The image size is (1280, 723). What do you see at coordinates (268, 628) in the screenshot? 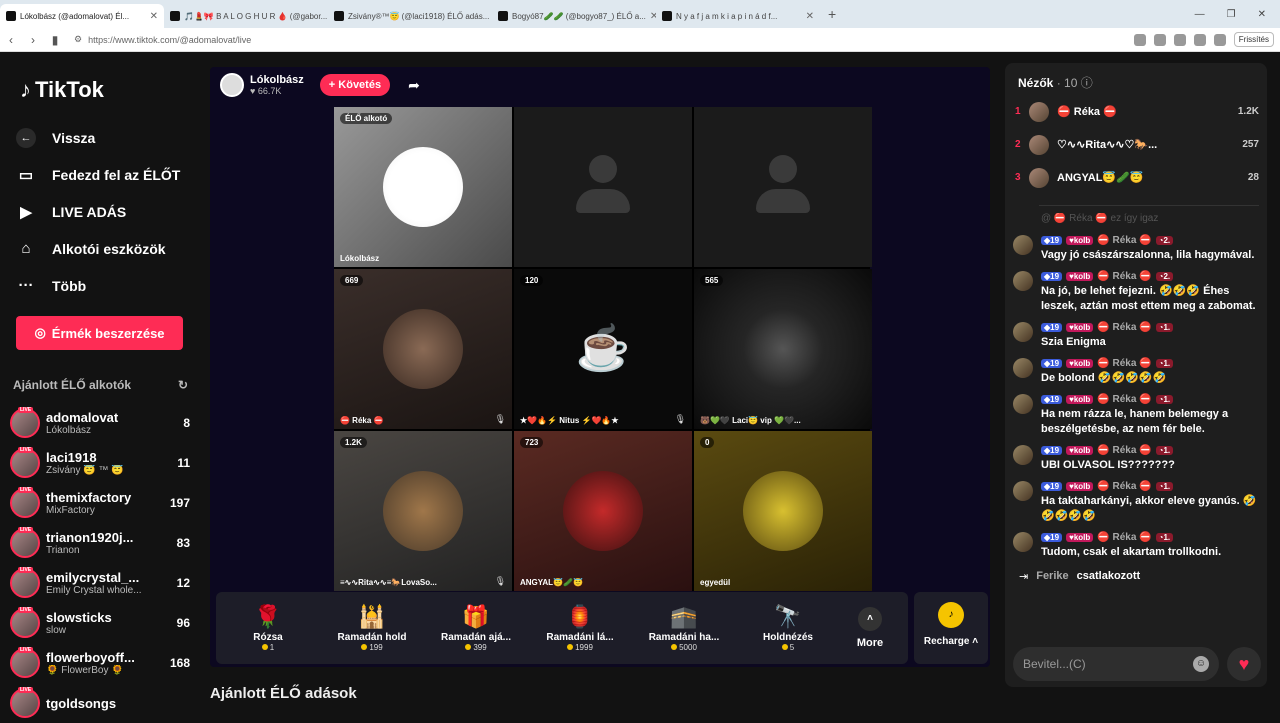
I see `gift-item: 🌹 Rózsa 1` at bounding box center [268, 628].